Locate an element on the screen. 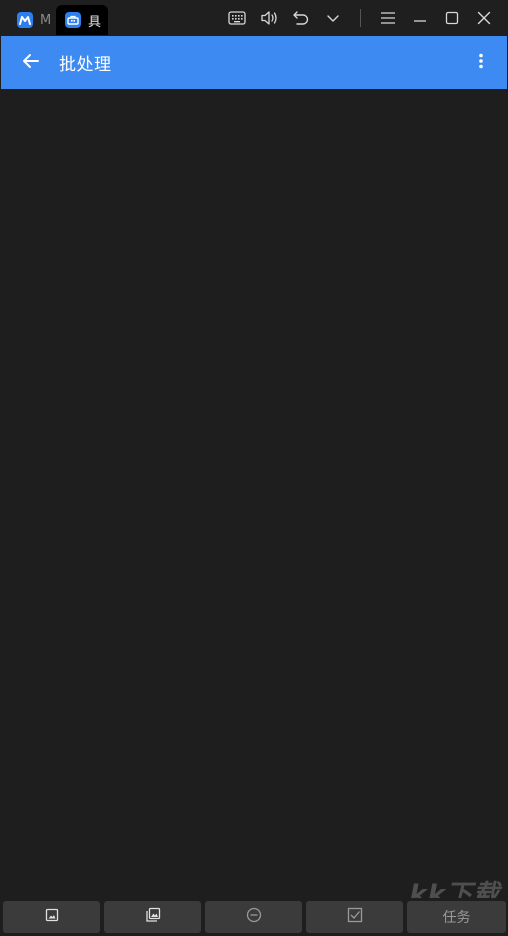  undo-icon is located at coordinates (301, 18).